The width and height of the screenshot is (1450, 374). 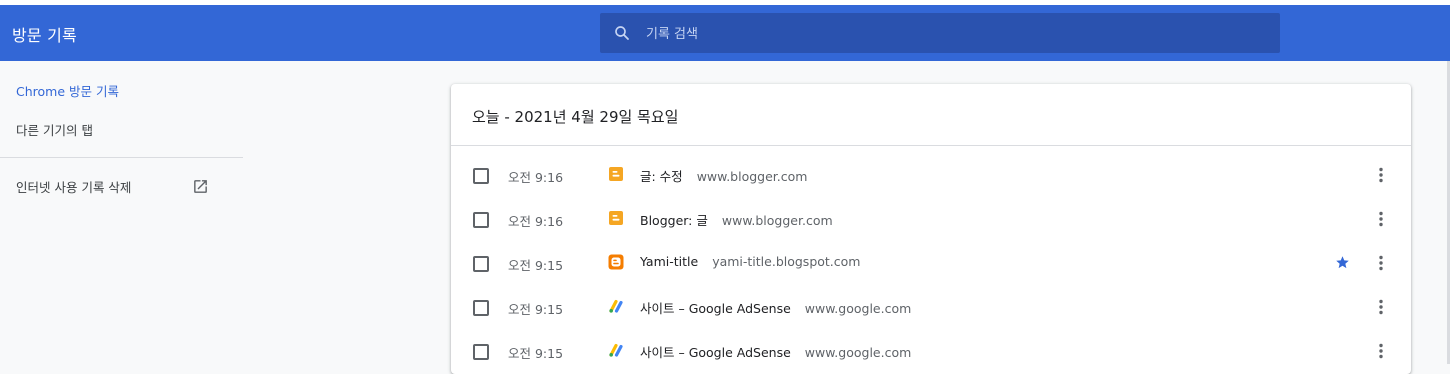 I want to click on page-link: 글: 수정 www.blogger.com, so click(x=723, y=175).